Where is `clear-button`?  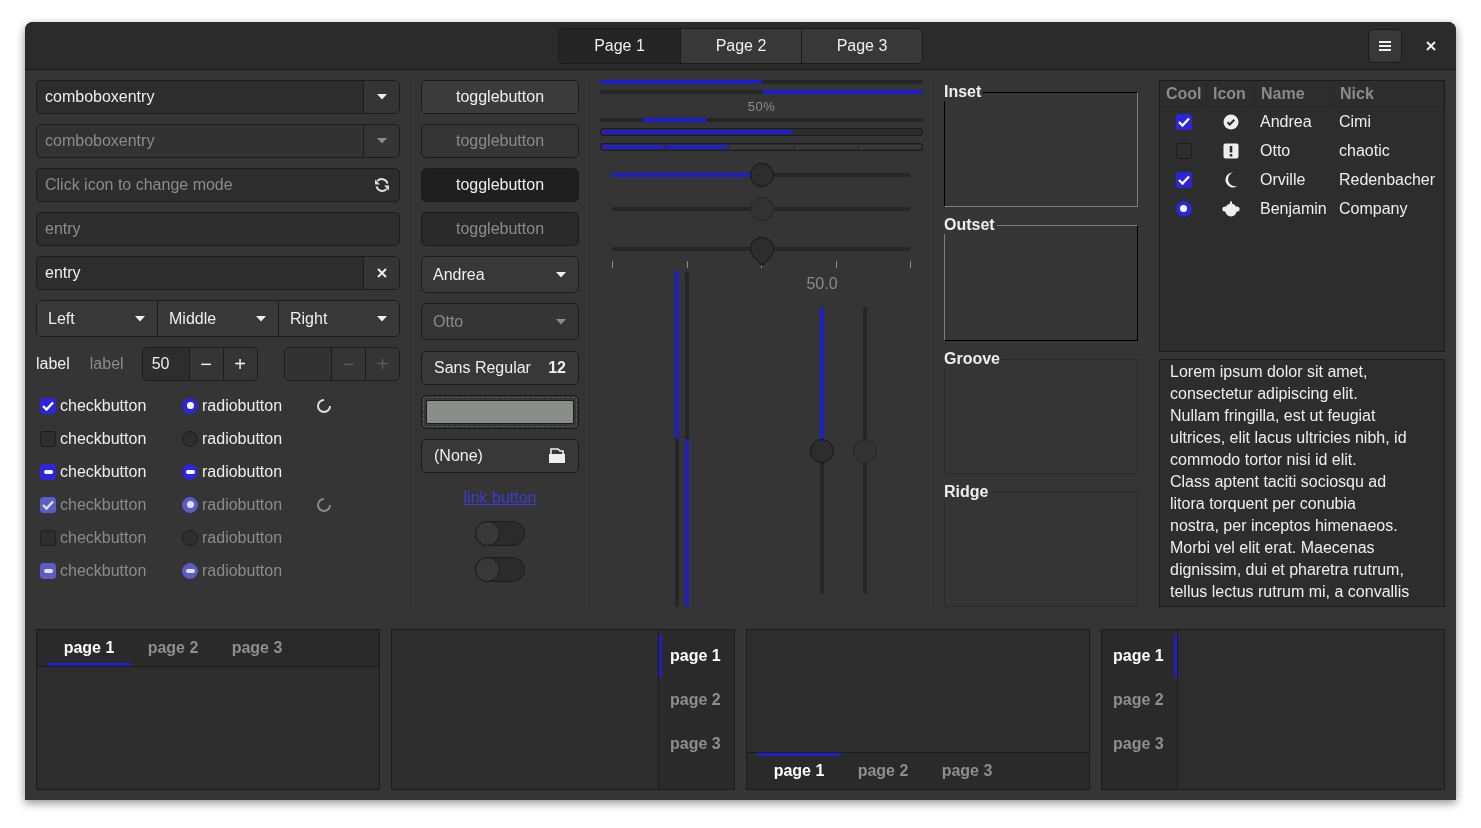
clear-button is located at coordinates (381, 273).